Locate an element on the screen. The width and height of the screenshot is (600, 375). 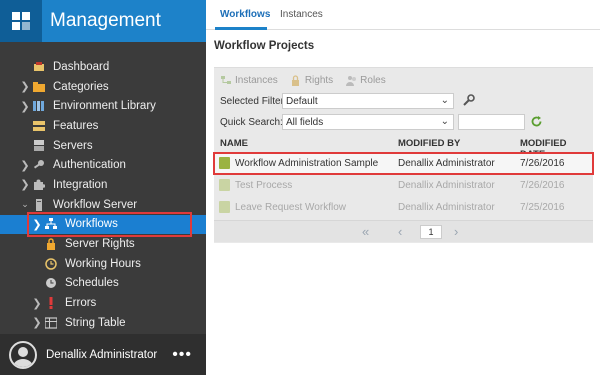
page-title: Workflow Projects is located at coordinates (264, 46).